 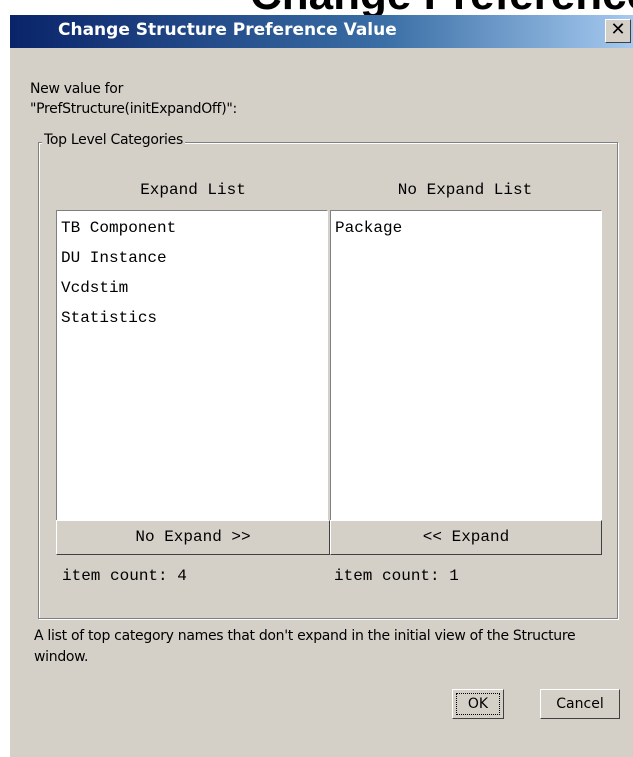 What do you see at coordinates (118, 228) in the screenshot?
I see `list-item: TB Component` at bounding box center [118, 228].